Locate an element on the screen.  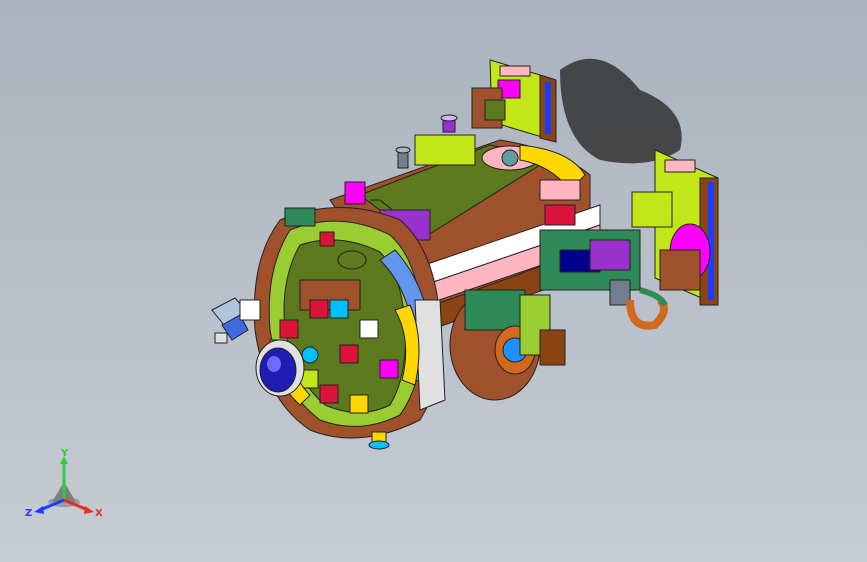
front-dome is located at coordinates (349, 323).